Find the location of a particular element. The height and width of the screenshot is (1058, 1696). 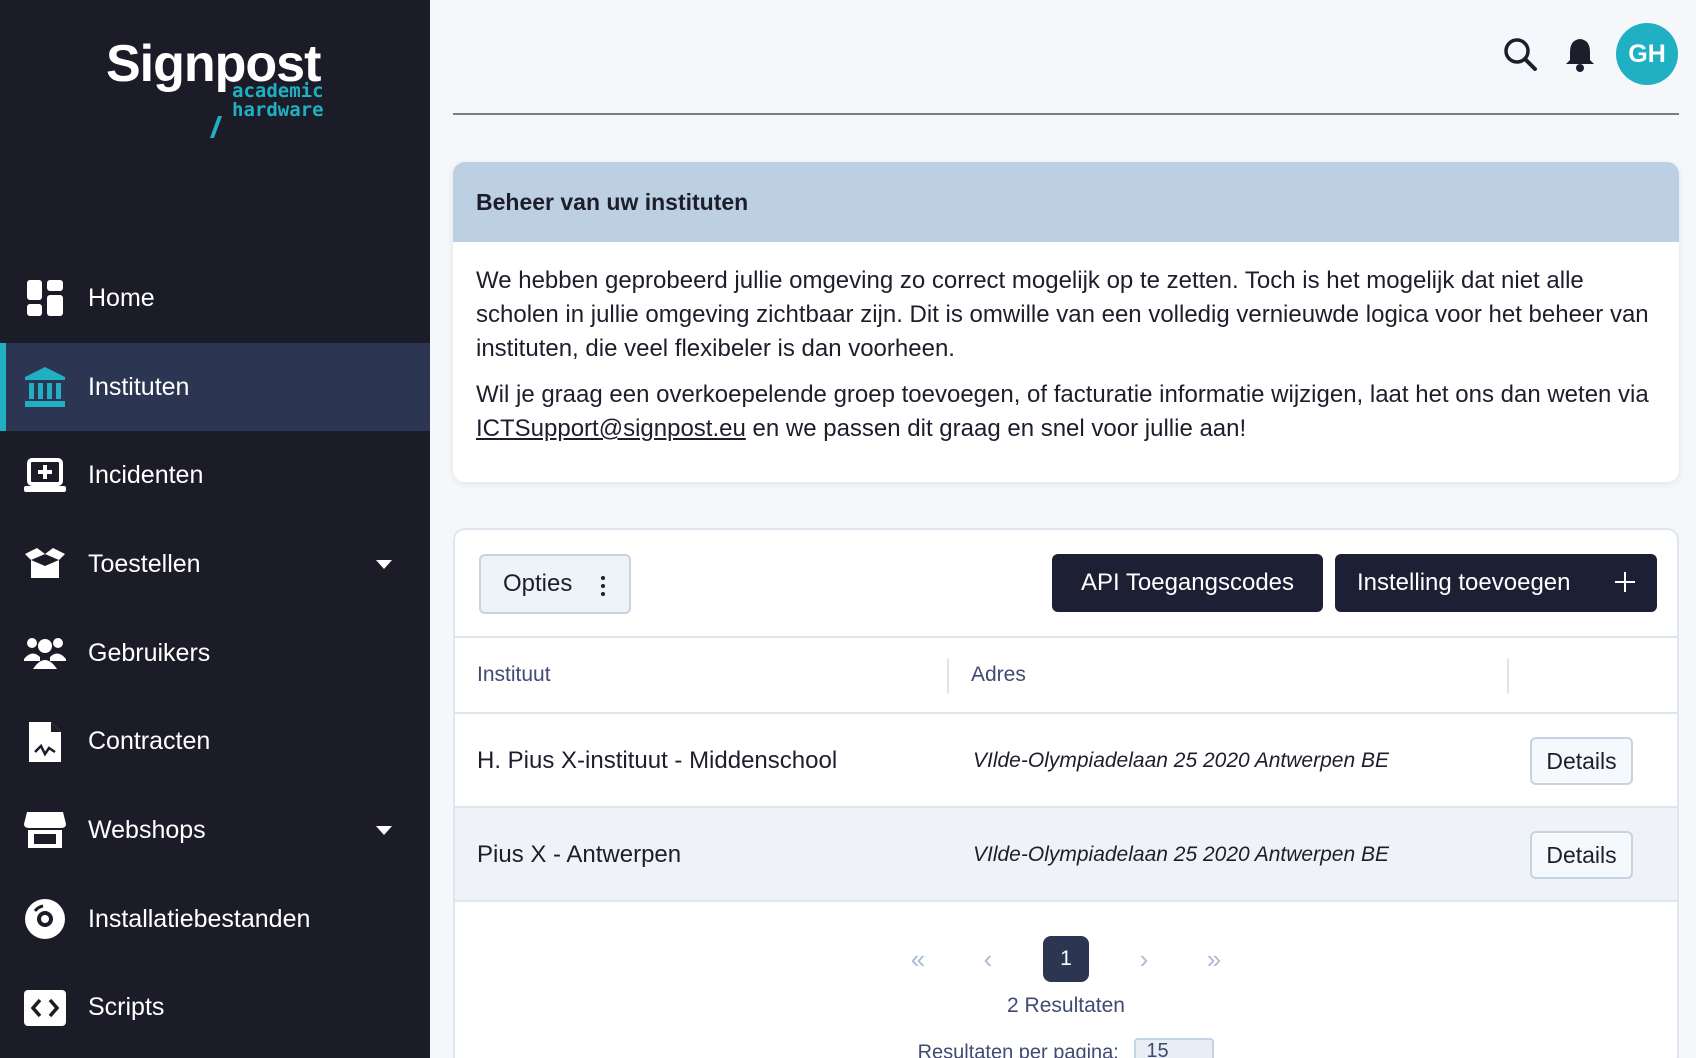

per-page-control: Resultaten per pagina: 15 is located at coordinates (1066, 1048).